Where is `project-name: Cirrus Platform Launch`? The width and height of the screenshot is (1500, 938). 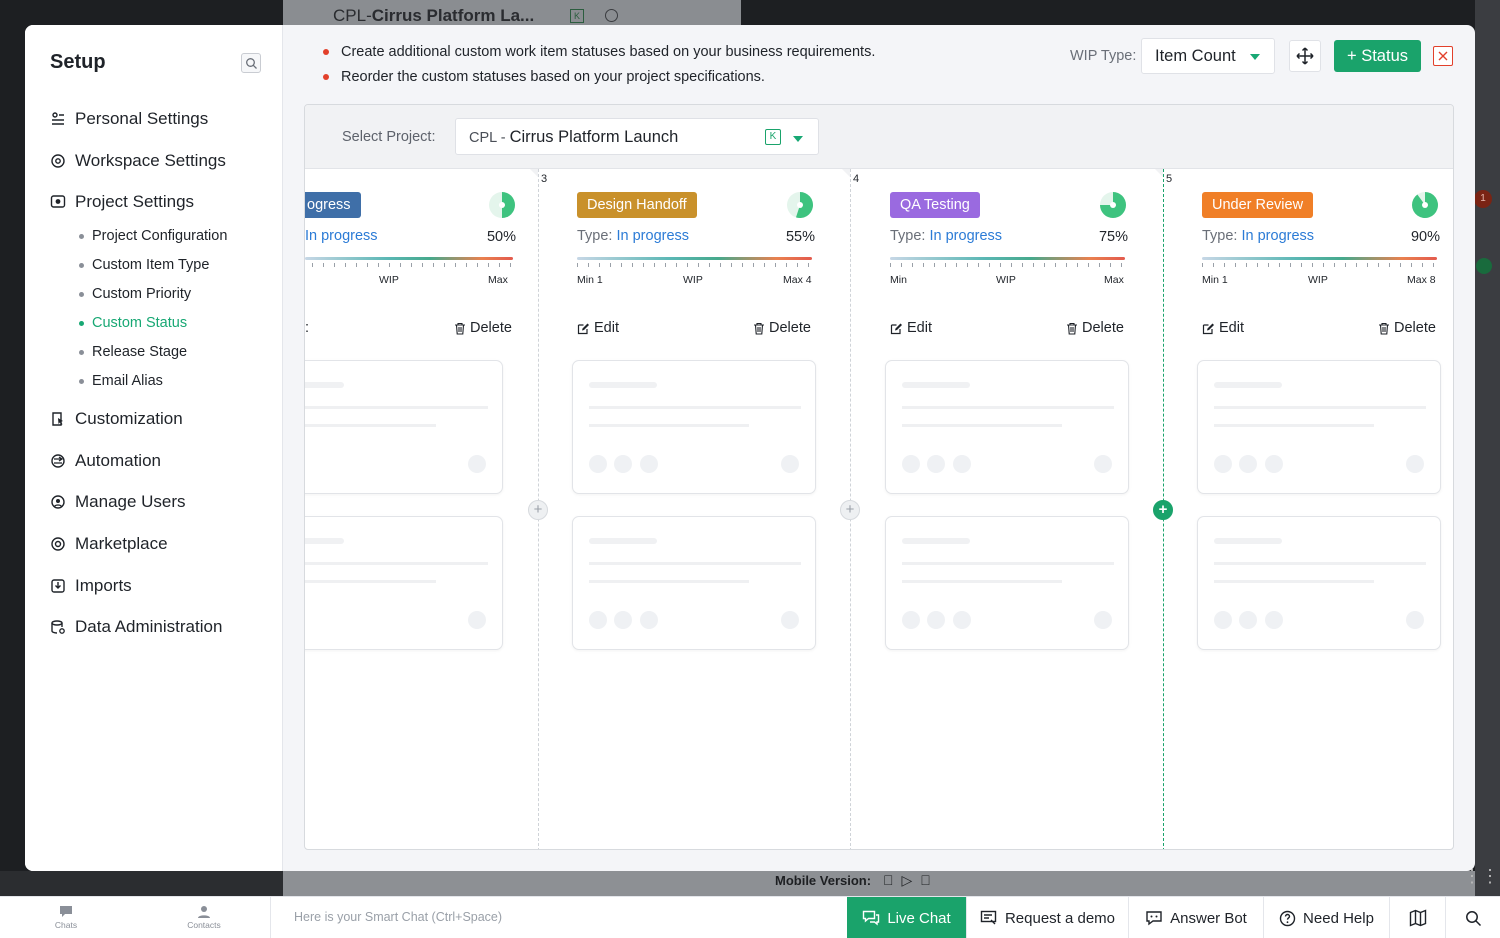
project-name: Cirrus Platform Launch is located at coordinates (594, 137).